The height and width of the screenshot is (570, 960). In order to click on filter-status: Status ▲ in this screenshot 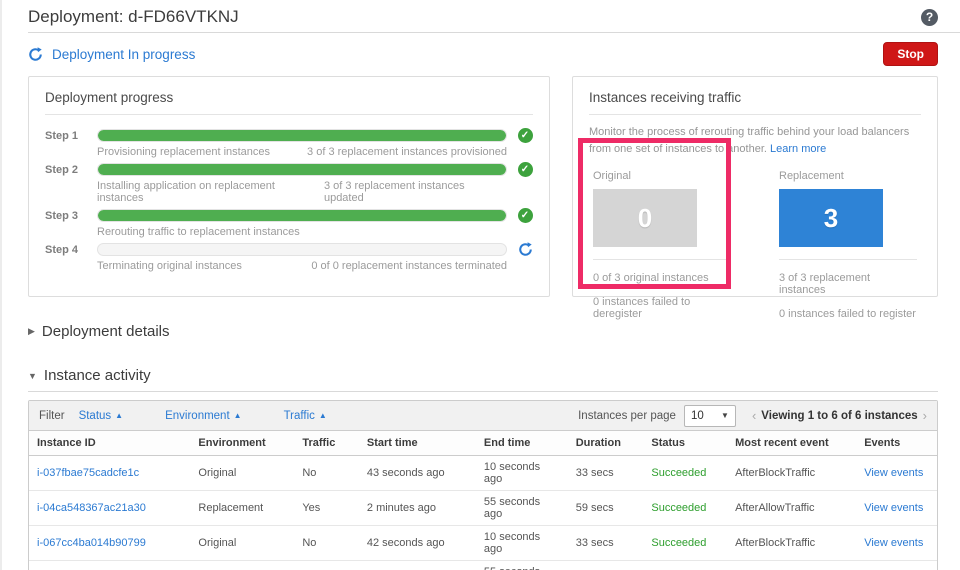, I will do `click(101, 416)`.